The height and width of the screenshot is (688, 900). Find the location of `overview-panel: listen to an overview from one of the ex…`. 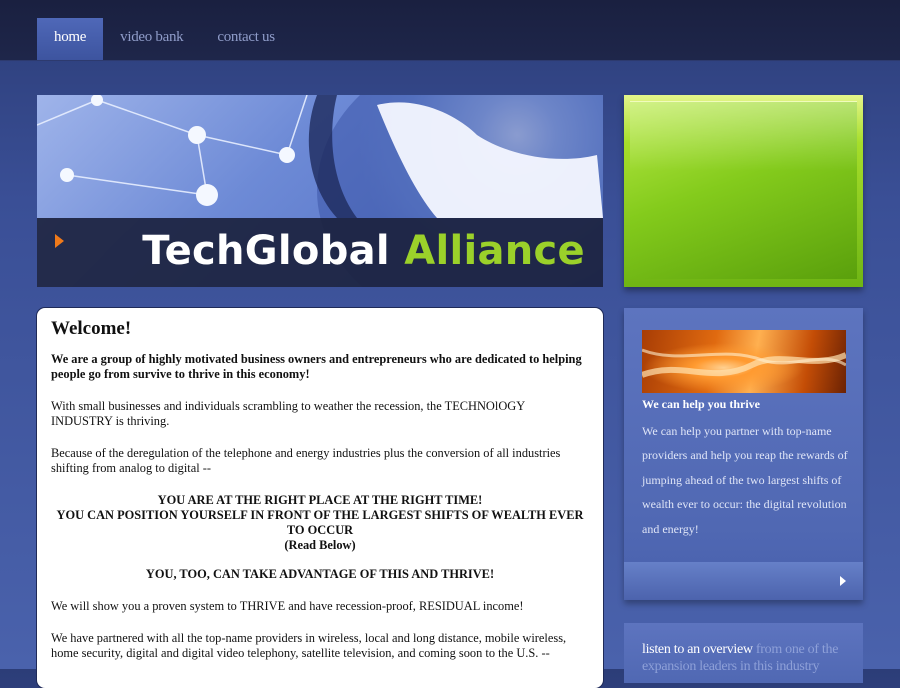

overview-panel: listen to an overview from one of the ex… is located at coordinates (743, 653).